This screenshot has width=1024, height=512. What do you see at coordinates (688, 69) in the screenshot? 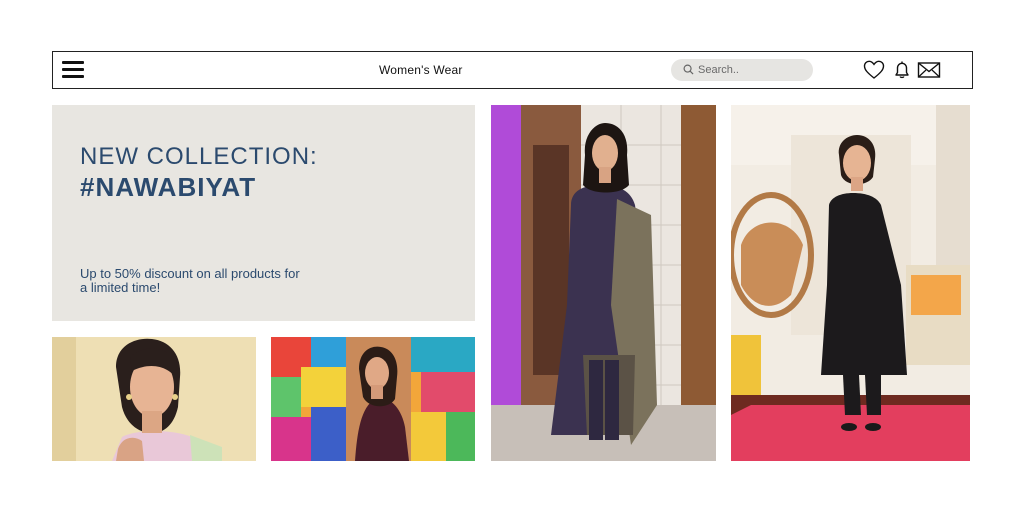
I see `search-icon` at bounding box center [688, 69].